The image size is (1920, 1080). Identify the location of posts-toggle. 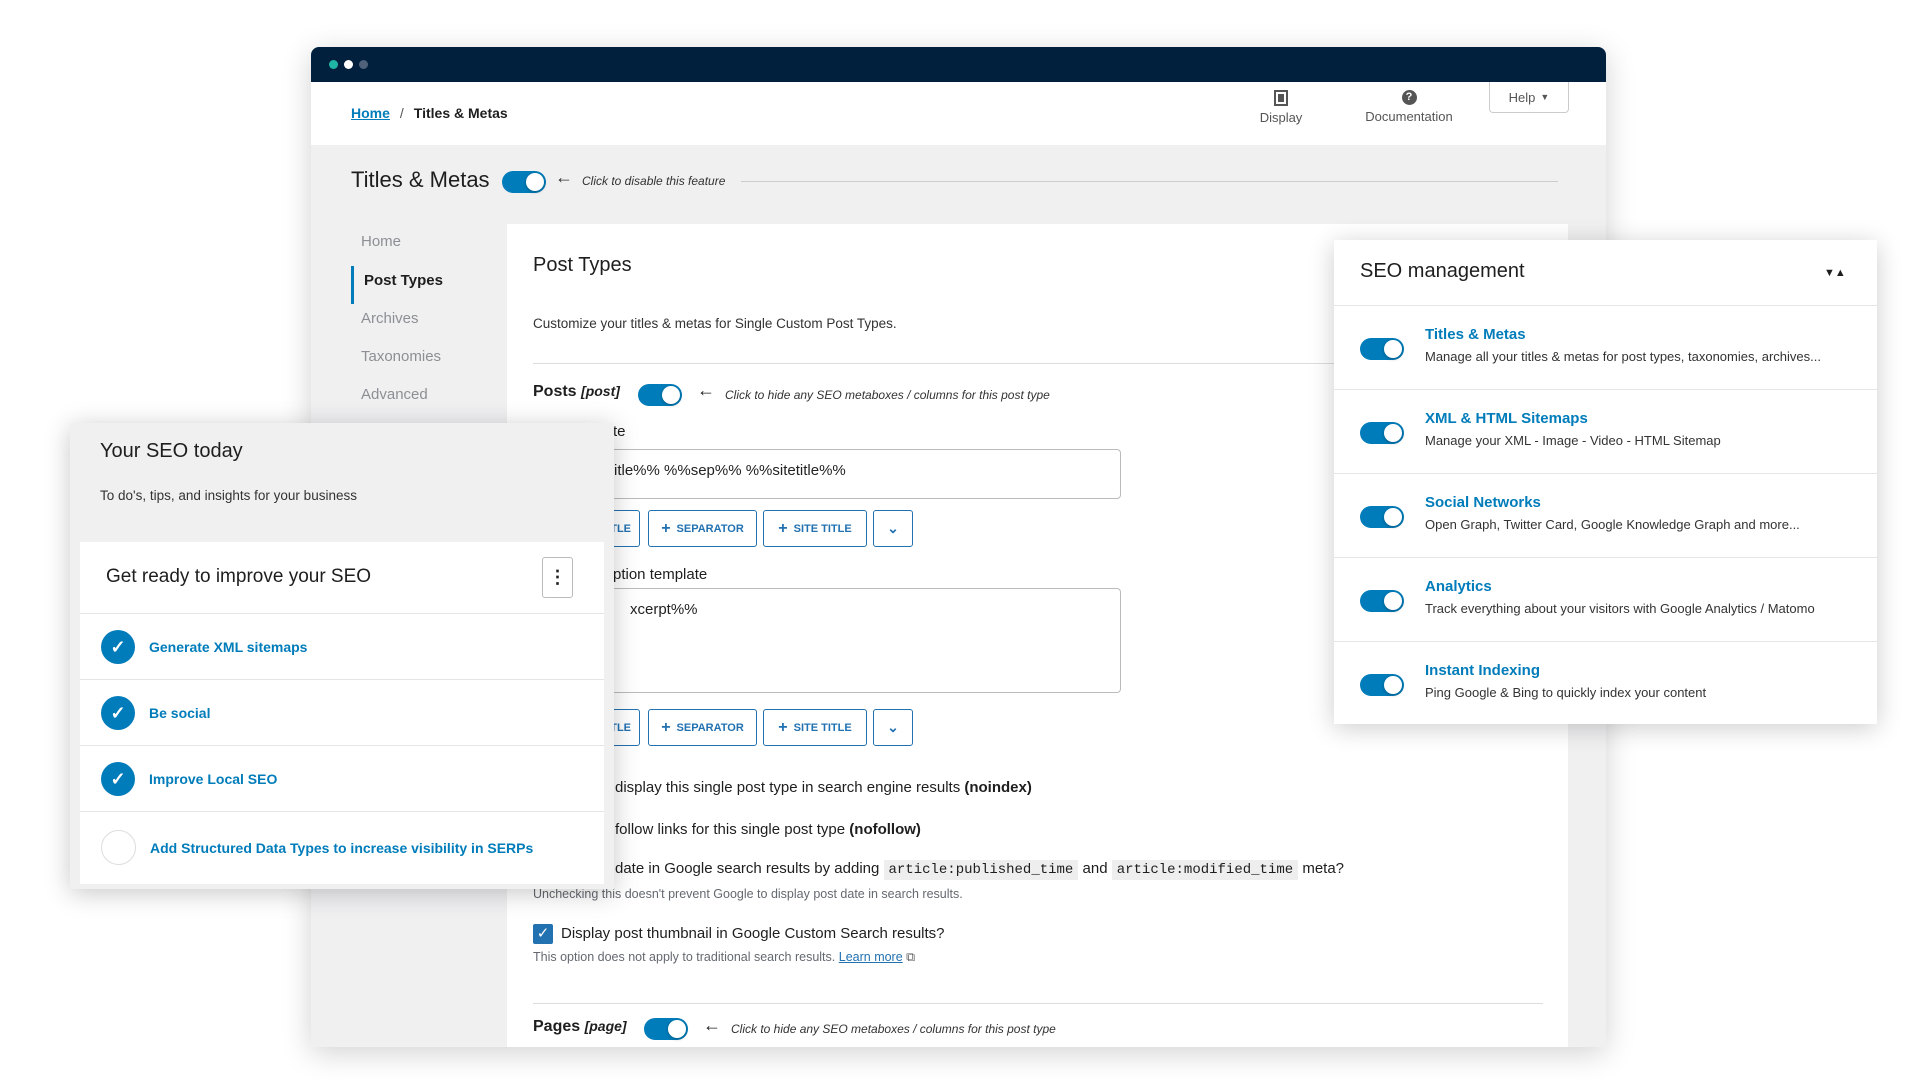
(660, 395).